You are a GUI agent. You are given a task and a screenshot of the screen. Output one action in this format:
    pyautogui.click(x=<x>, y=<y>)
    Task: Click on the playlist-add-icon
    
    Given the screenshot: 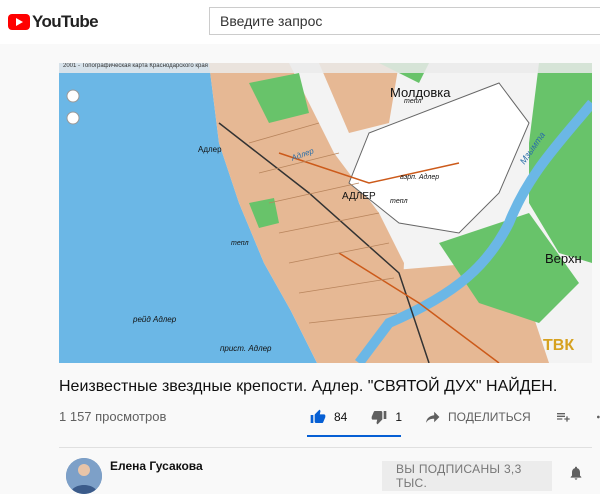 What is the action you would take?
    pyautogui.click(x=563, y=417)
    